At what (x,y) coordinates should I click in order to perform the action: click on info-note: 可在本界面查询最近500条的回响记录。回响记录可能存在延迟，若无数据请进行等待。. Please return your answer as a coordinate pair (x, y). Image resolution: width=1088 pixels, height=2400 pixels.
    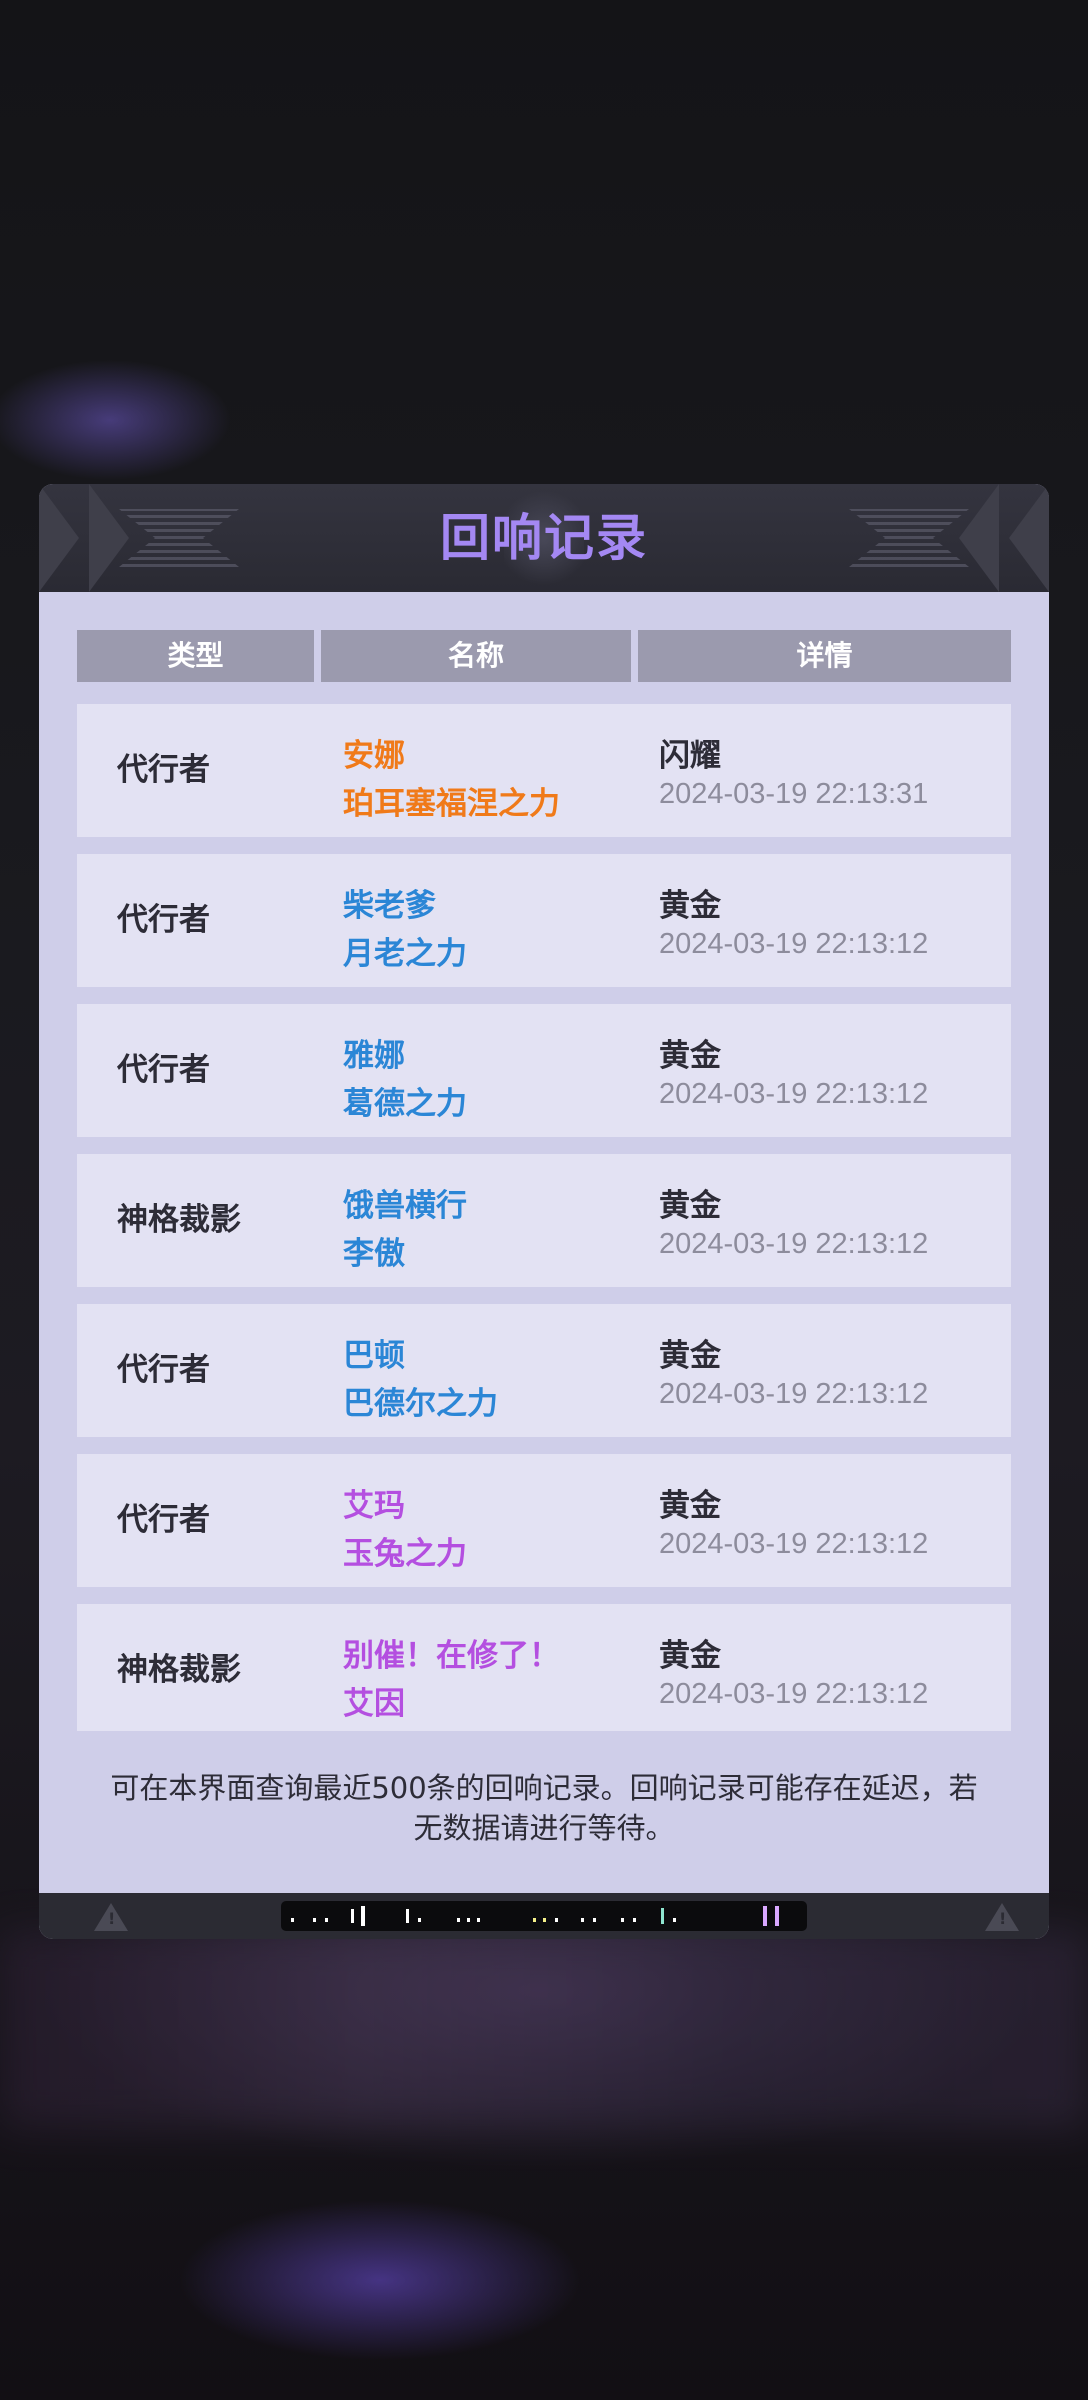
    Looking at the image, I should click on (544, 1808).